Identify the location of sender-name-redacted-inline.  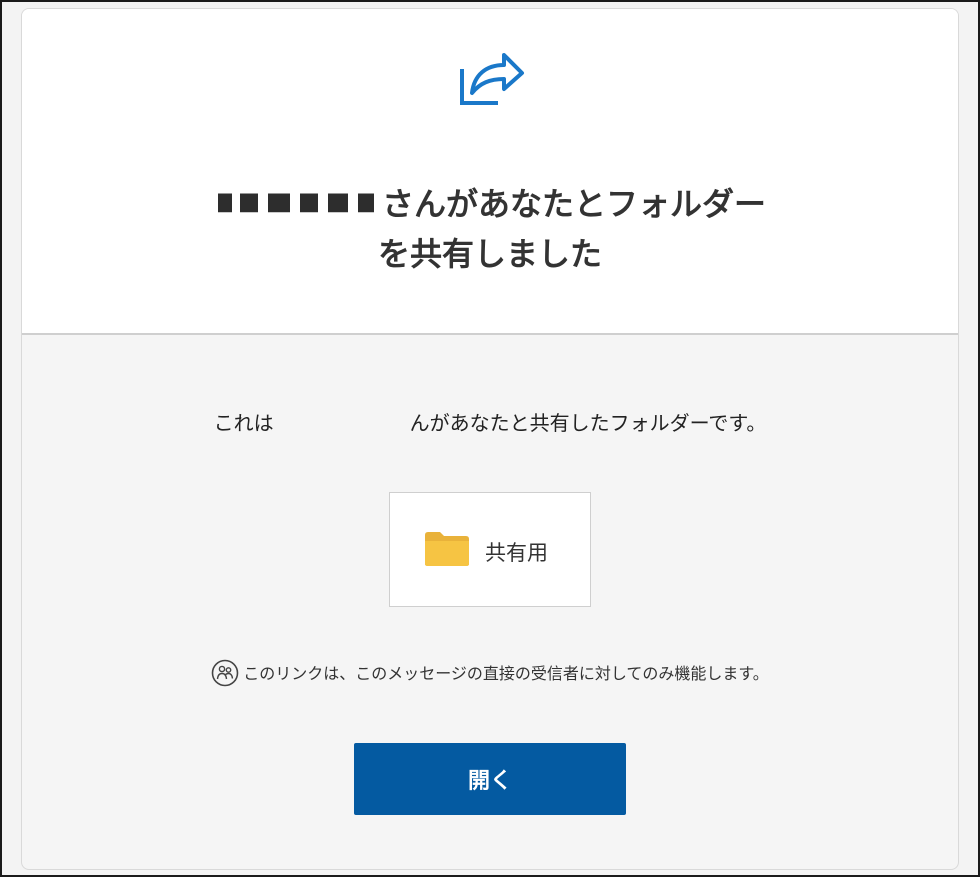
(341, 423).